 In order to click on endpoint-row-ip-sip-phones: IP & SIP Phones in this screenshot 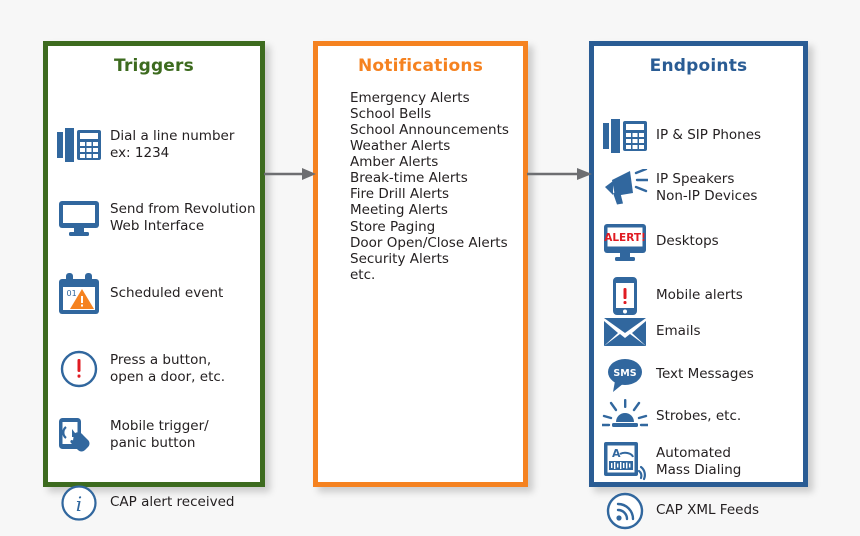, I will do `click(698, 136)`.